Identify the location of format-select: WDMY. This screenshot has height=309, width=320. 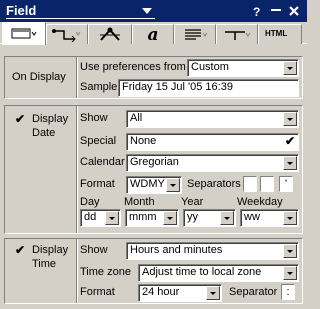
(154, 185).